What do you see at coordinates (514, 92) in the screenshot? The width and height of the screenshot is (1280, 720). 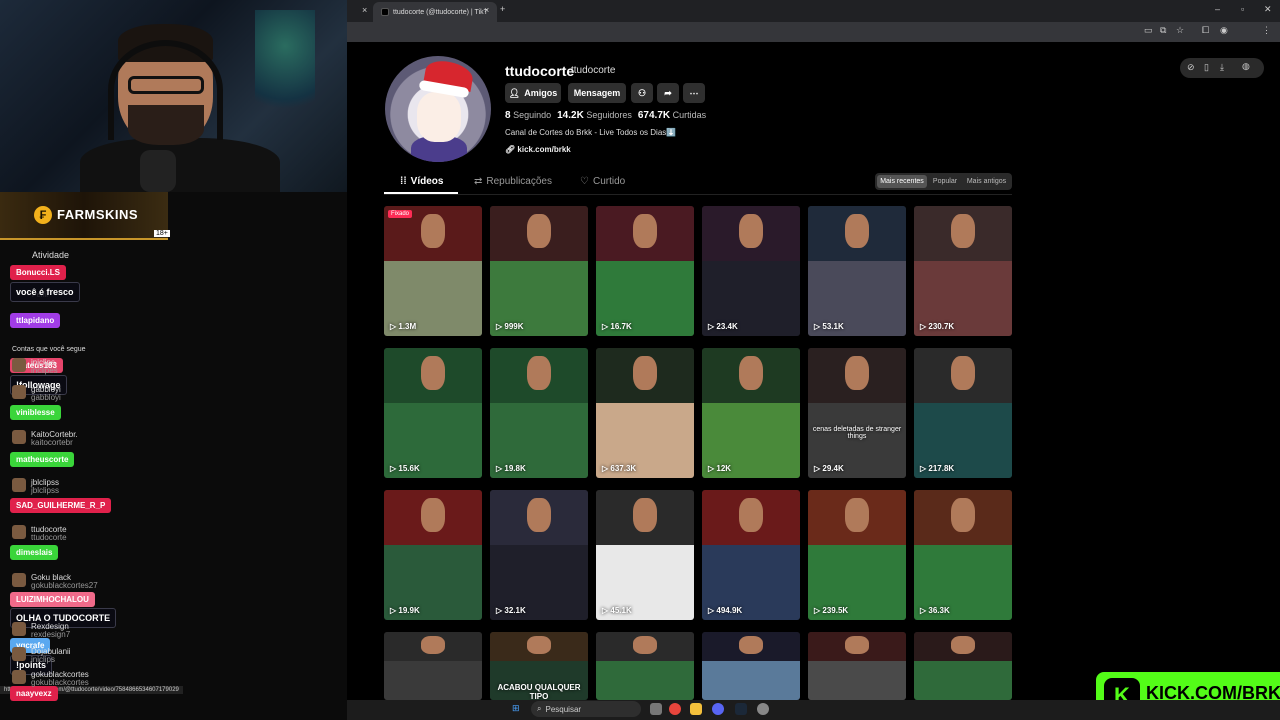 I see `user-icon: 👤︎` at bounding box center [514, 92].